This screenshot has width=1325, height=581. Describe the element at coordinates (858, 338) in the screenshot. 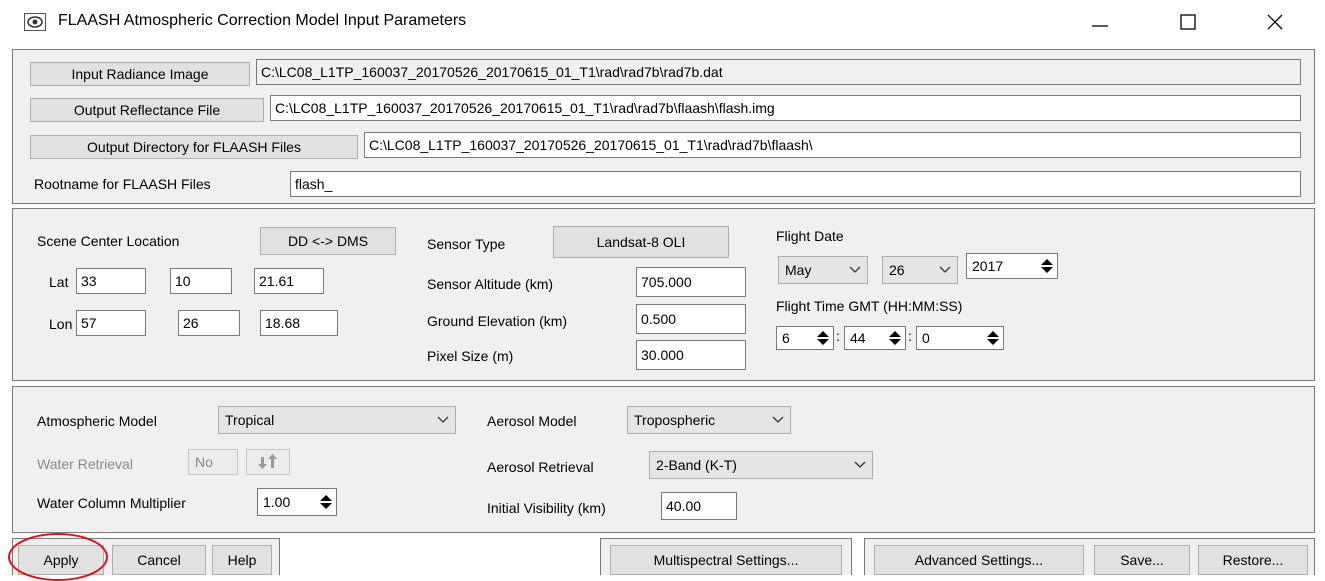

I see `flight-minute-value: 44` at that location.